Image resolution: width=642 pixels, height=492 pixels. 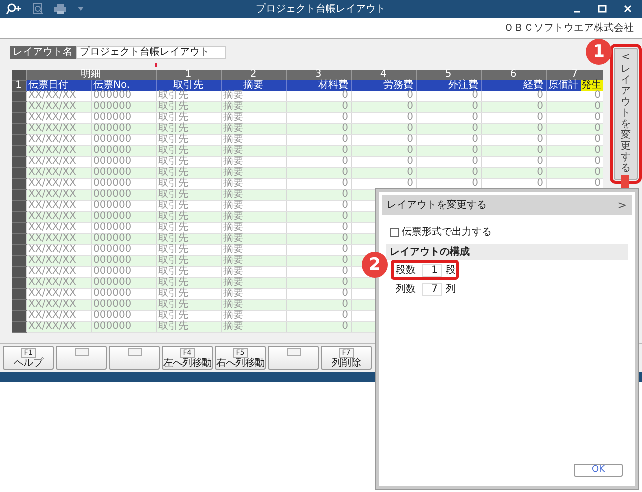 I want to click on column-header: 労務費, so click(x=383, y=85).